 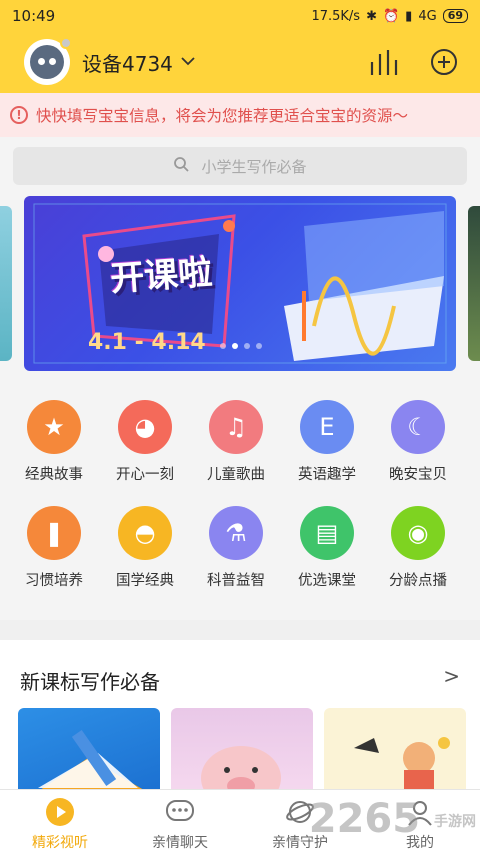 I want to click on warning-icon: !, so click(x=19, y=115).